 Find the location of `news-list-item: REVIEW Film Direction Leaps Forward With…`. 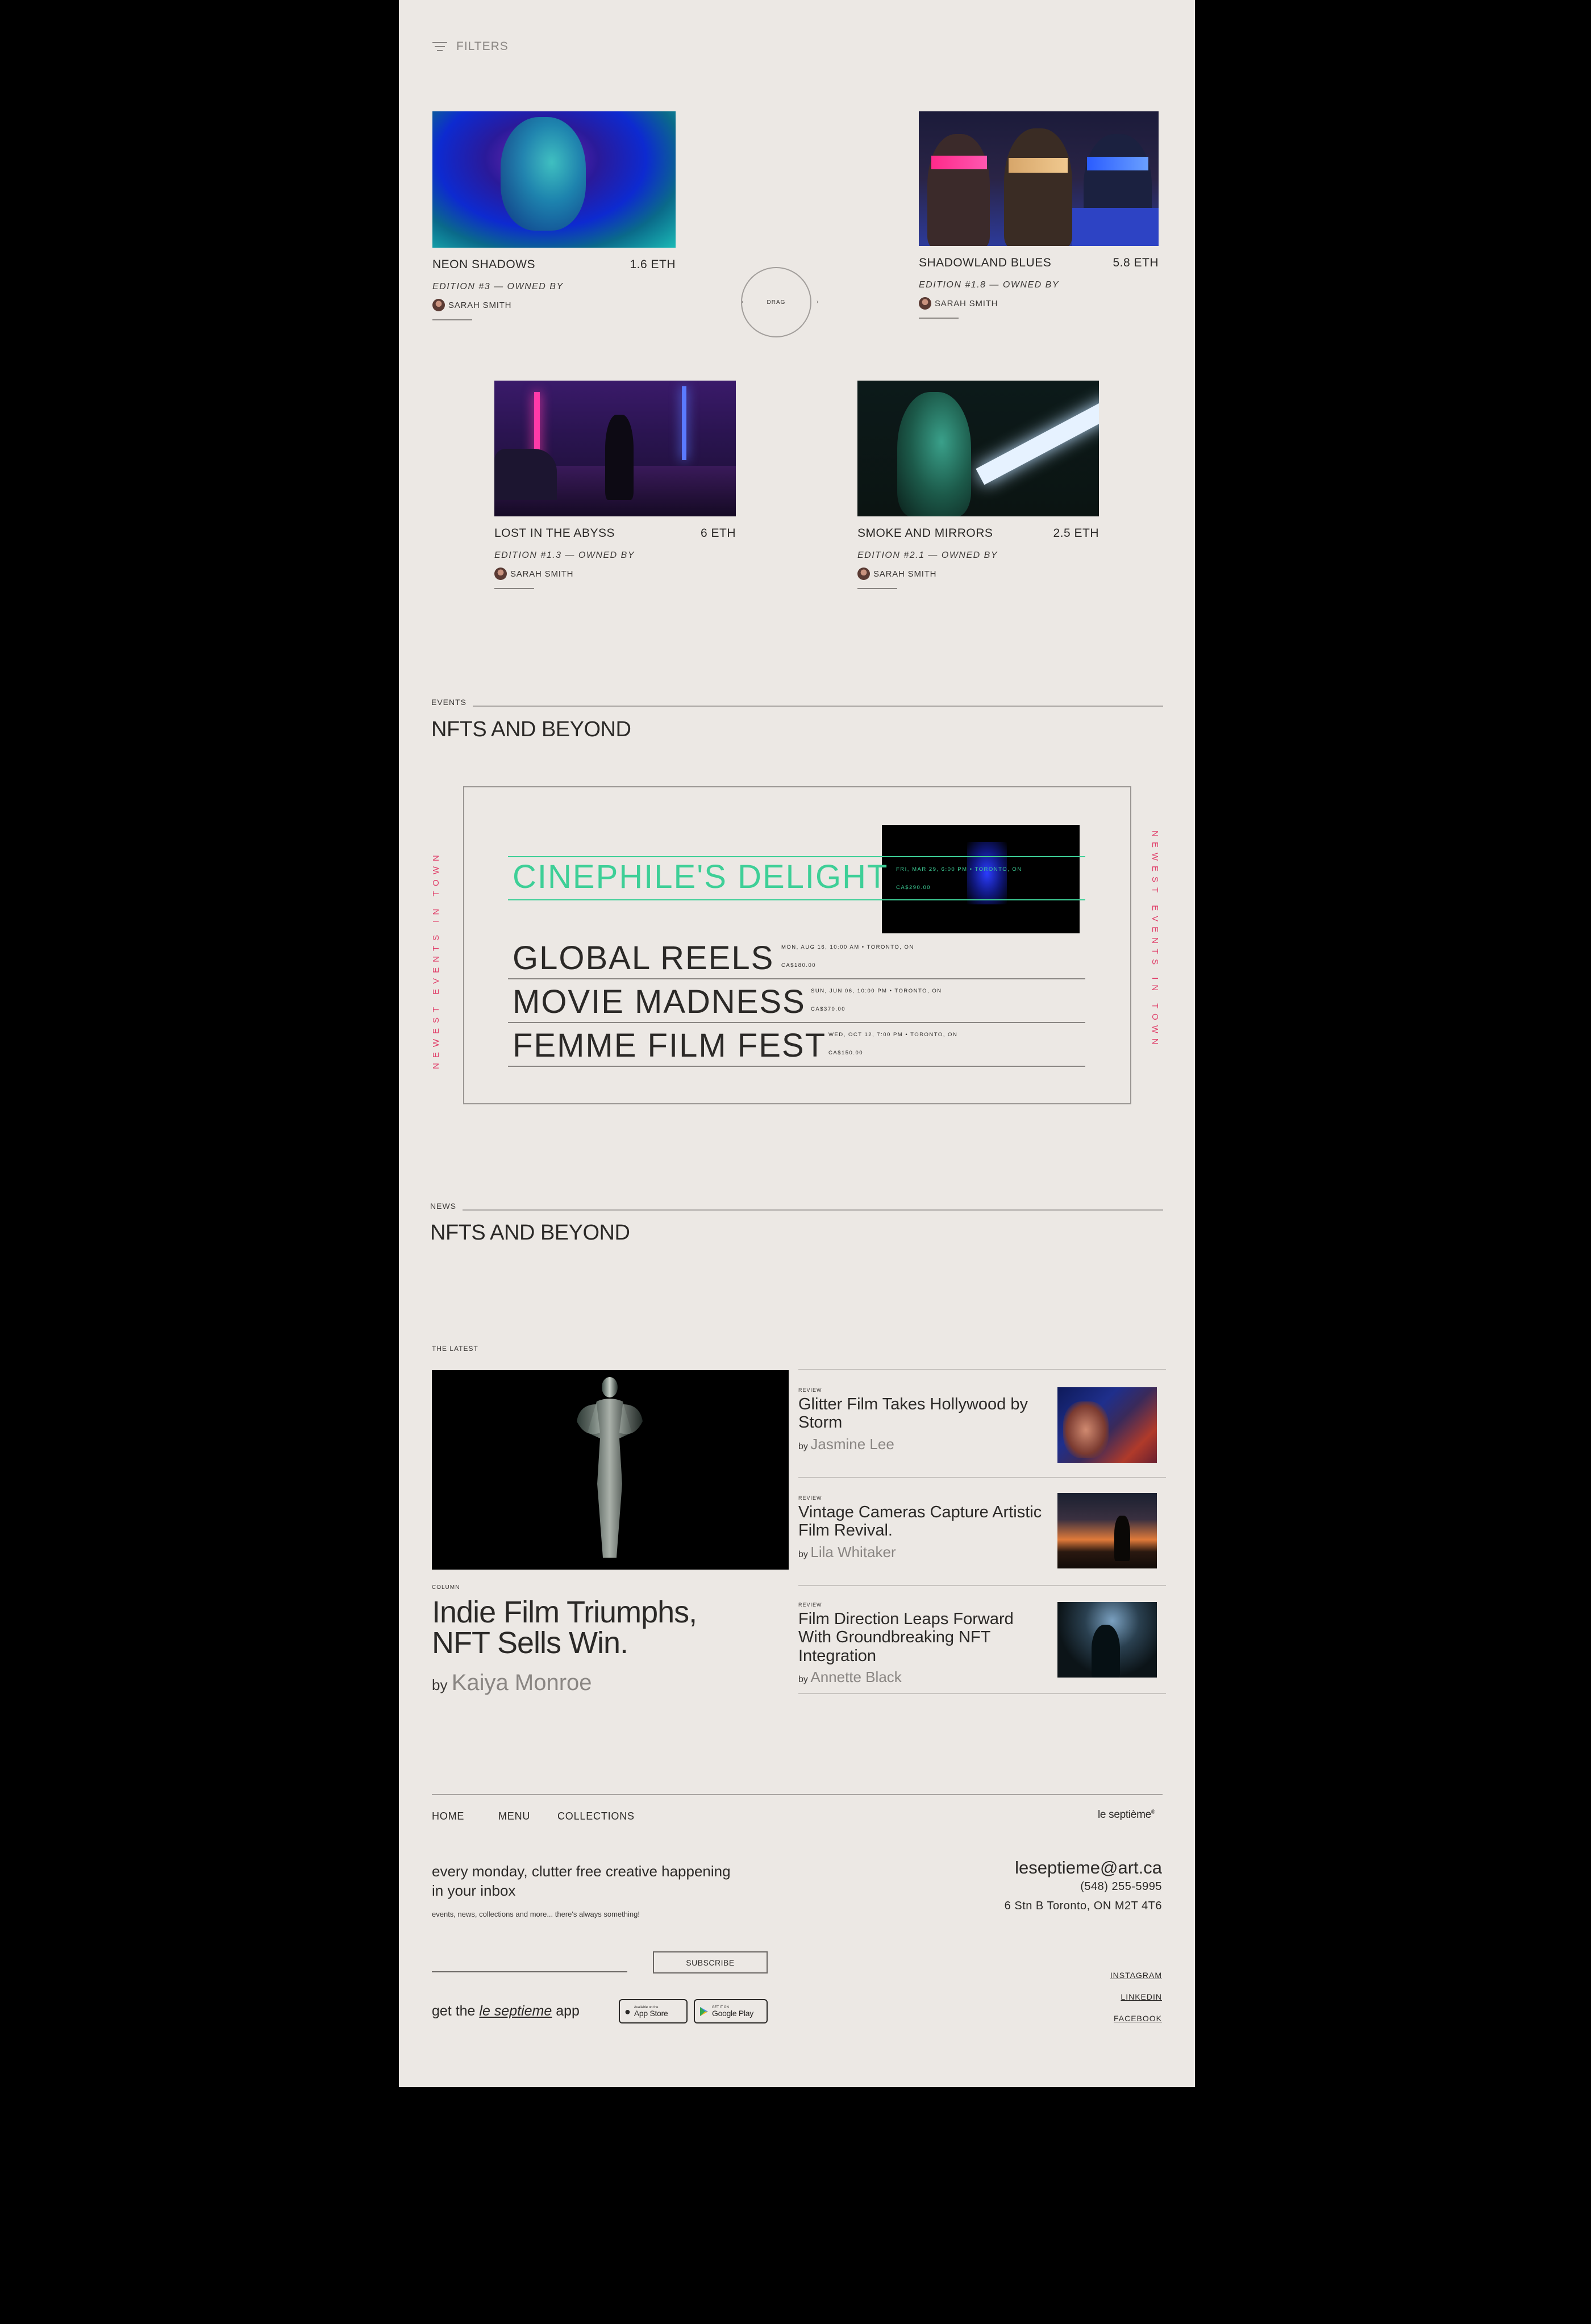

news-list-item: REVIEW Film Direction Leaps Forward With… is located at coordinates (982, 1640).